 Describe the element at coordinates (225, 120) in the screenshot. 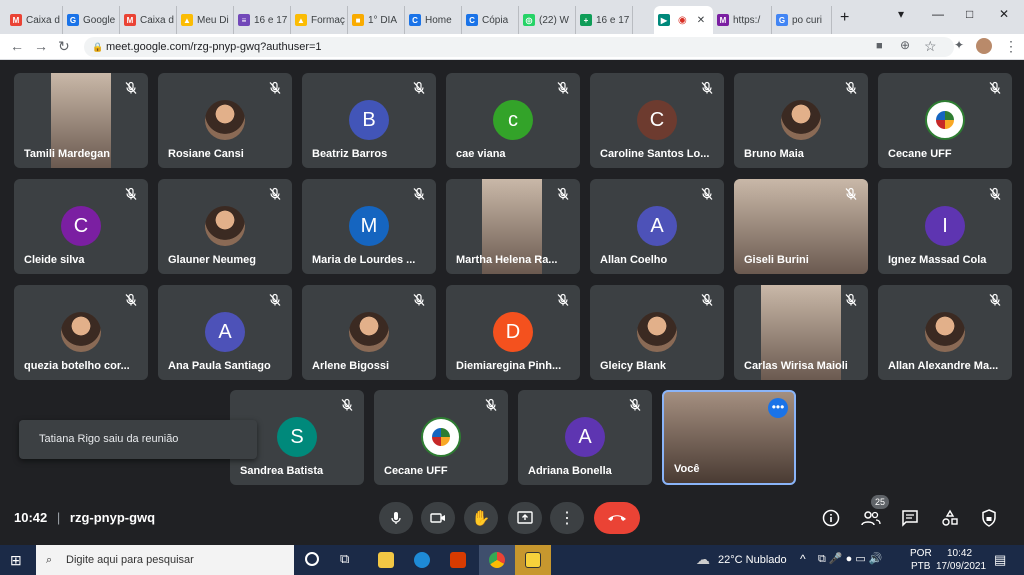

I see `participant-tile: Rosiane Cansi` at that location.